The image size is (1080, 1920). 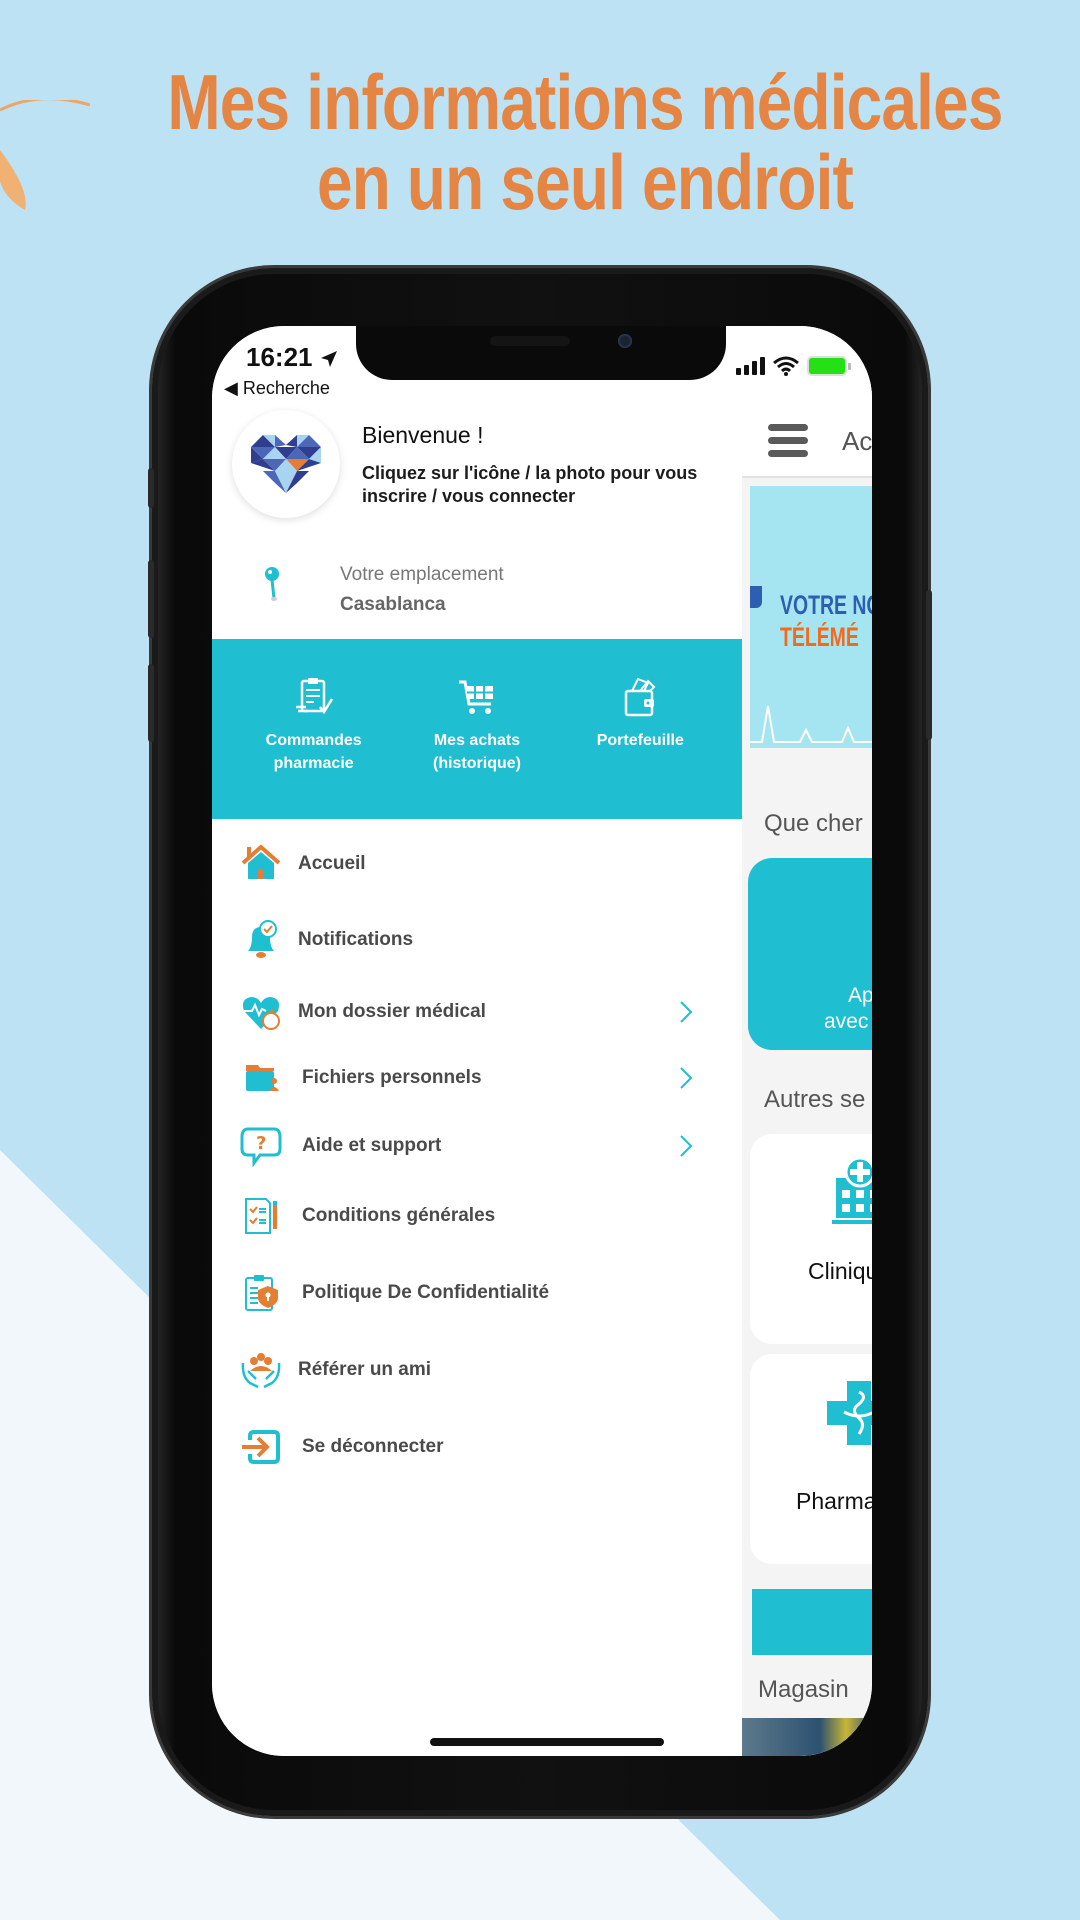 What do you see at coordinates (834, 1501) in the screenshot?
I see `service-label-pharmacies: Pharma` at bounding box center [834, 1501].